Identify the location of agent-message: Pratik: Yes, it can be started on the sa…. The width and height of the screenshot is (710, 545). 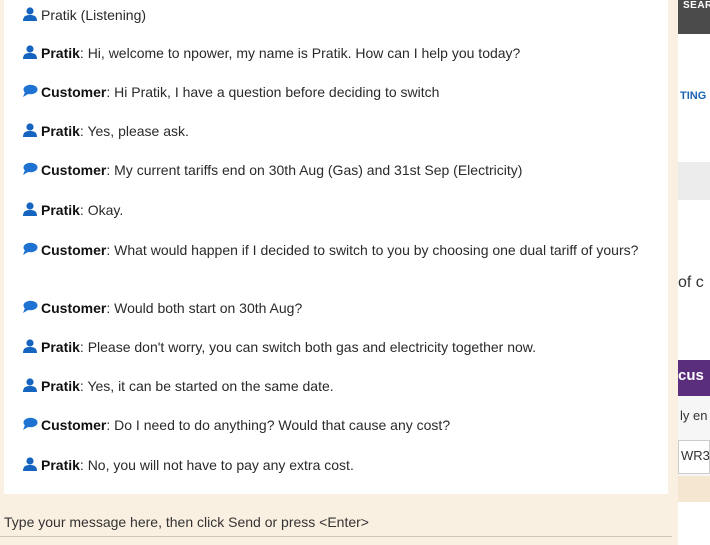
(332, 386).